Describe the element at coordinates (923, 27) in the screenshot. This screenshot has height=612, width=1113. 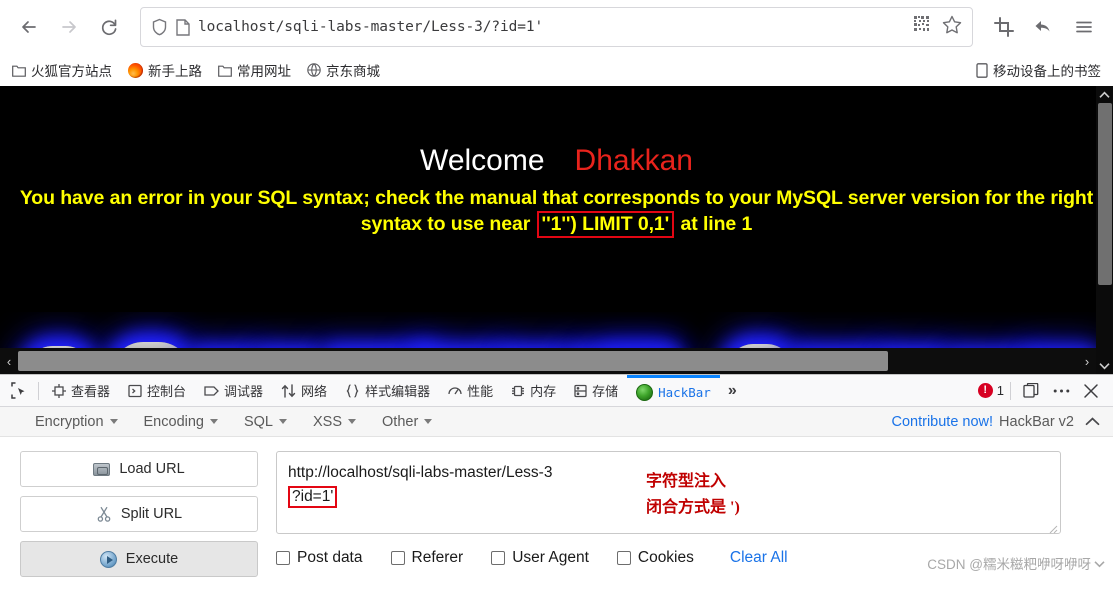
I see `qr-code-icon` at that location.